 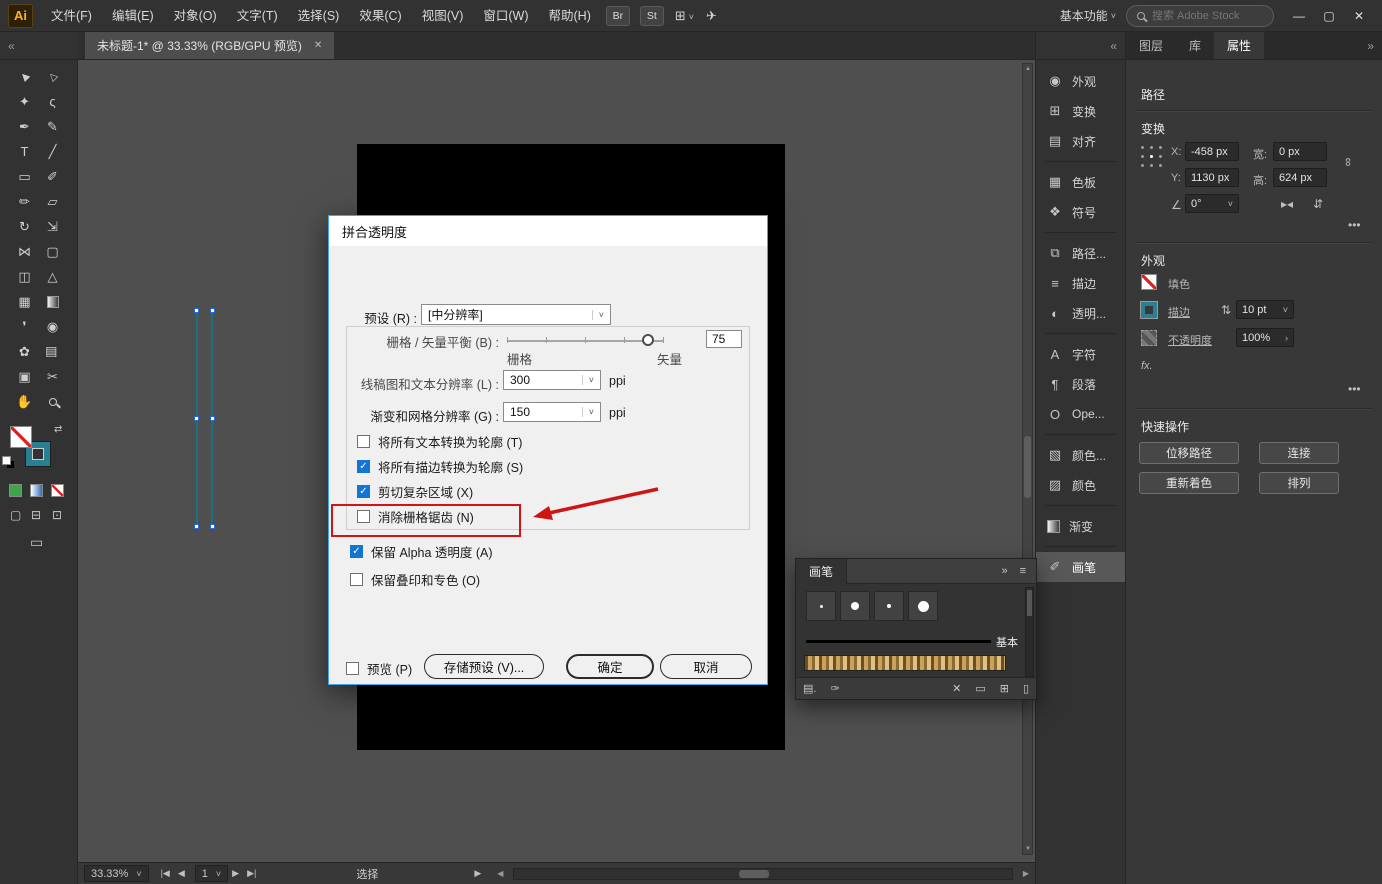 I want to click on recolor-button: 重新着色, so click(x=1189, y=483).